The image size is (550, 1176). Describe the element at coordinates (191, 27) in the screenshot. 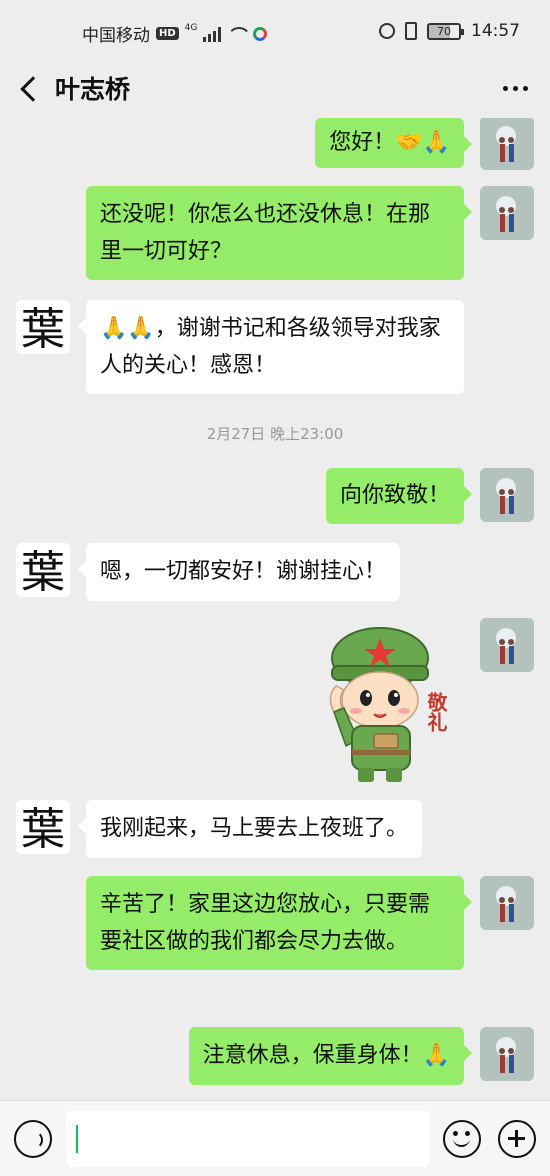

I see `network-type: 4G` at that location.